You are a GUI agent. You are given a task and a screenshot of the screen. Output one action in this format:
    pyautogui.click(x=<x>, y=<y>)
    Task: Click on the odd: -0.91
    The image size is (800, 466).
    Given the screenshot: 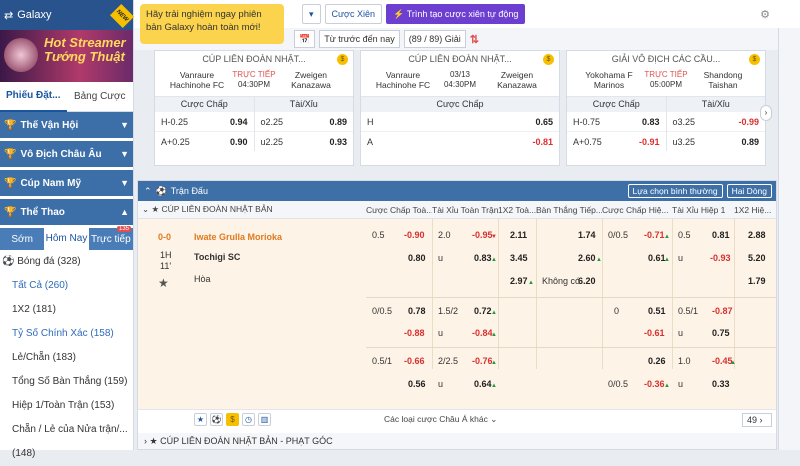 What is the action you would take?
    pyautogui.click(x=649, y=142)
    